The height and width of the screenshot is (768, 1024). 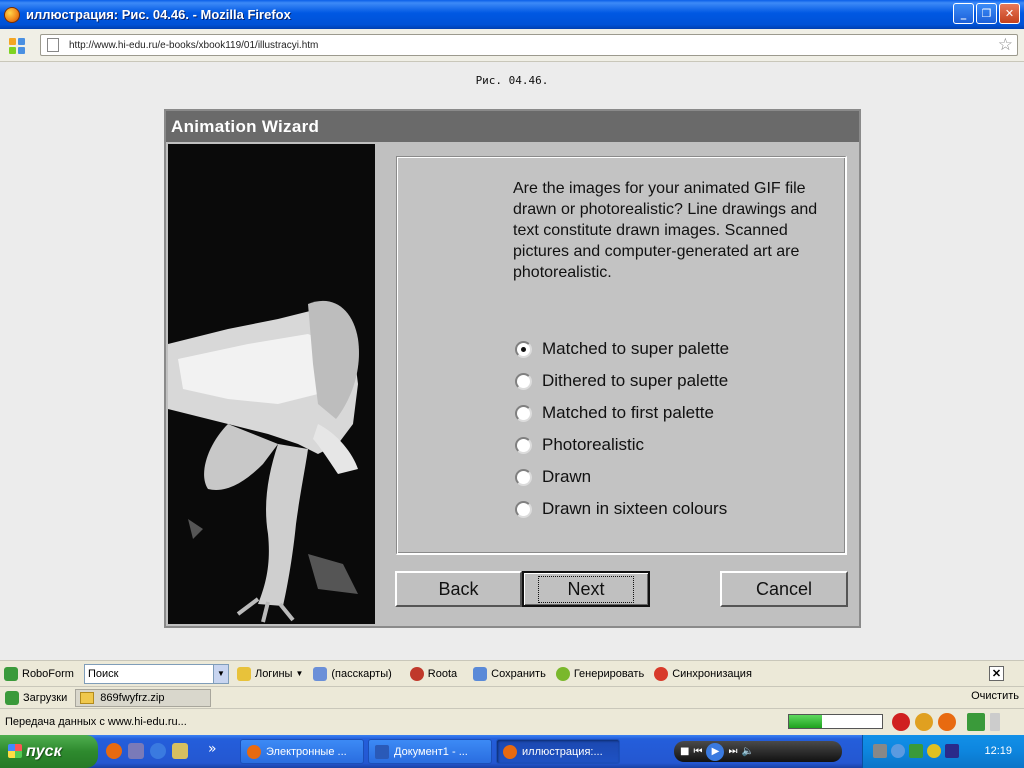 I want to click on clear-downloads-button: Очистить, so click(x=995, y=696).